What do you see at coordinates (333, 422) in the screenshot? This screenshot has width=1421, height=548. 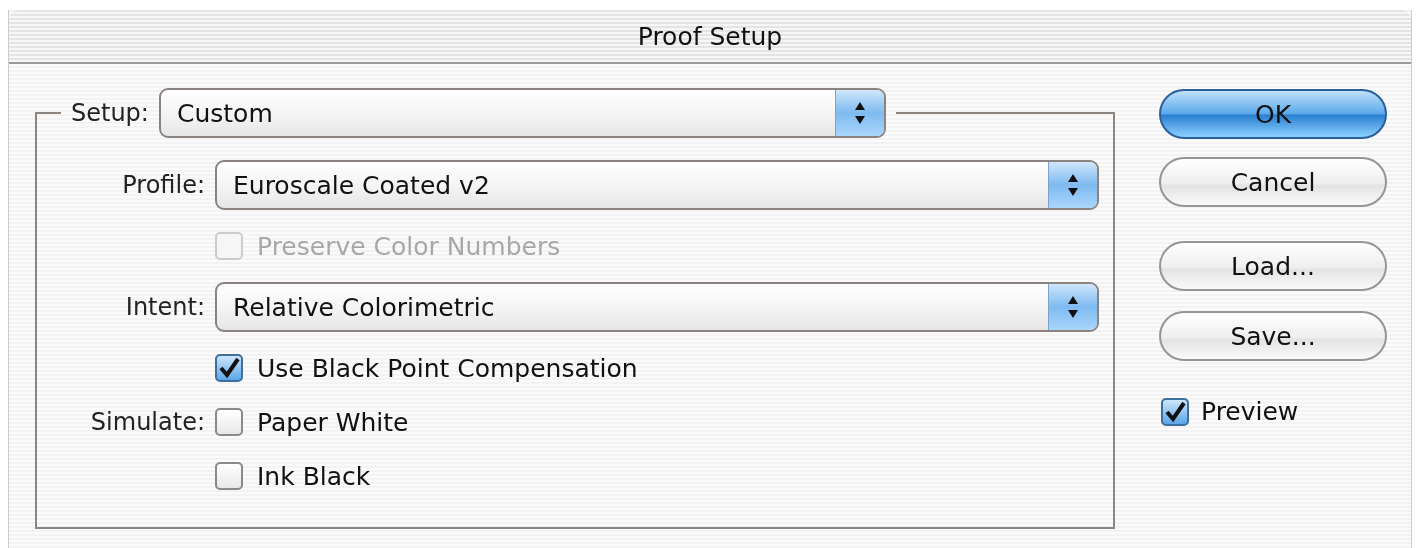 I see `checkbox-label: Paper White` at bounding box center [333, 422].